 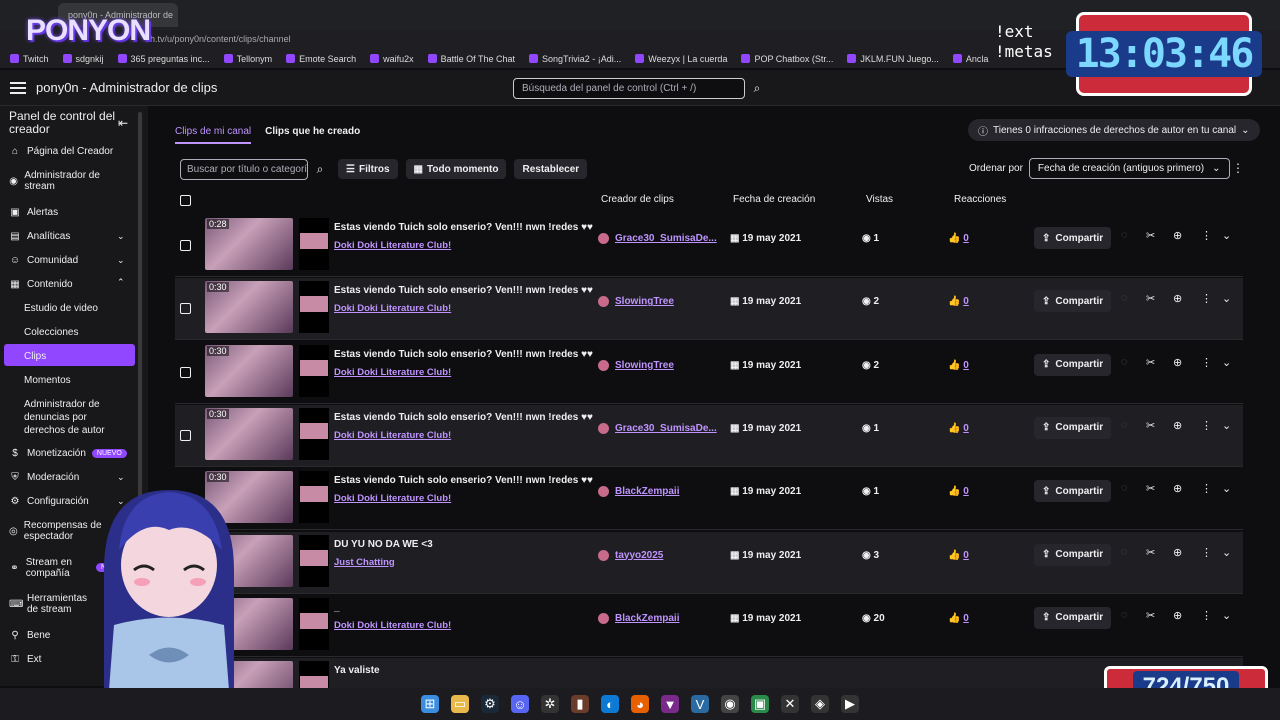 I want to click on chevron-up-icon: ⌃, so click(x=121, y=282).